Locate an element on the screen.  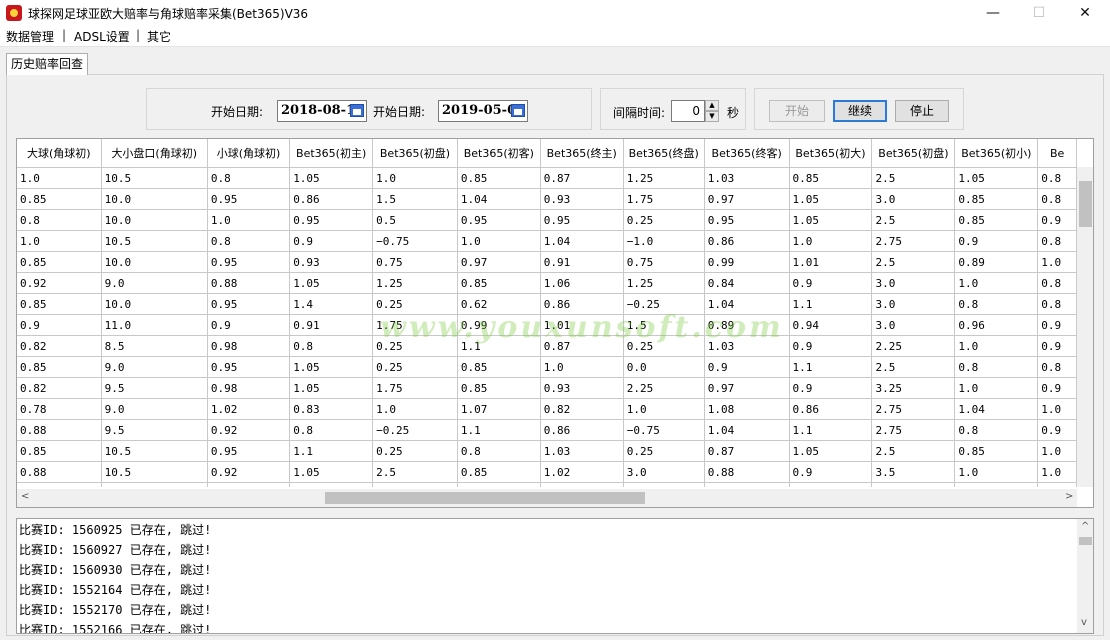
table-cell: 0.91 is located at coordinates (331, 325).